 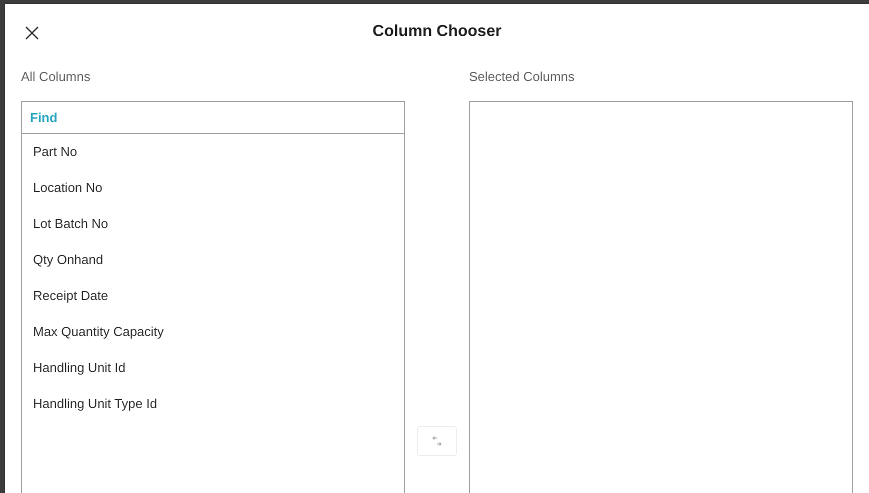 I want to click on list-item: Qty Onhand, so click(x=213, y=260).